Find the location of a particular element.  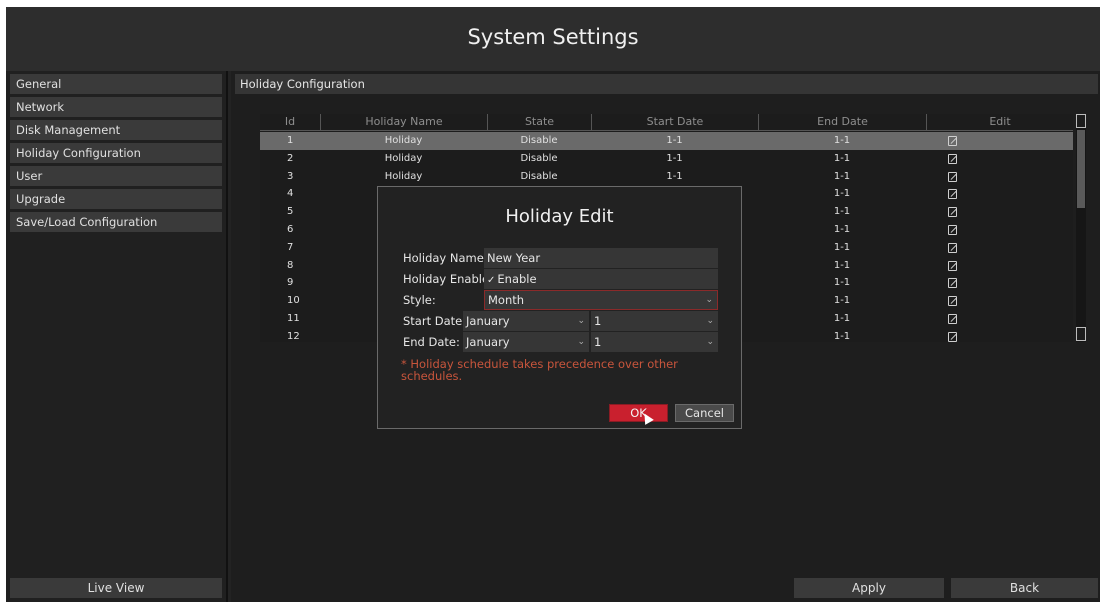

column-header-id: Id is located at coordinates (290, 122).